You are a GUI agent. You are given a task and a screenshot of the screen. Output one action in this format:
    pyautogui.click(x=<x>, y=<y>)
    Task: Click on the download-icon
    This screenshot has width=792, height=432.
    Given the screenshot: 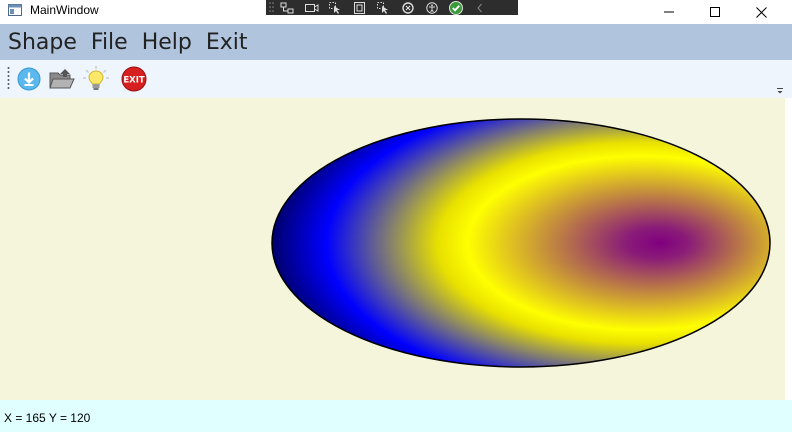 What is the action you would take?
    pyautogui.click(x=29, y=79)
    